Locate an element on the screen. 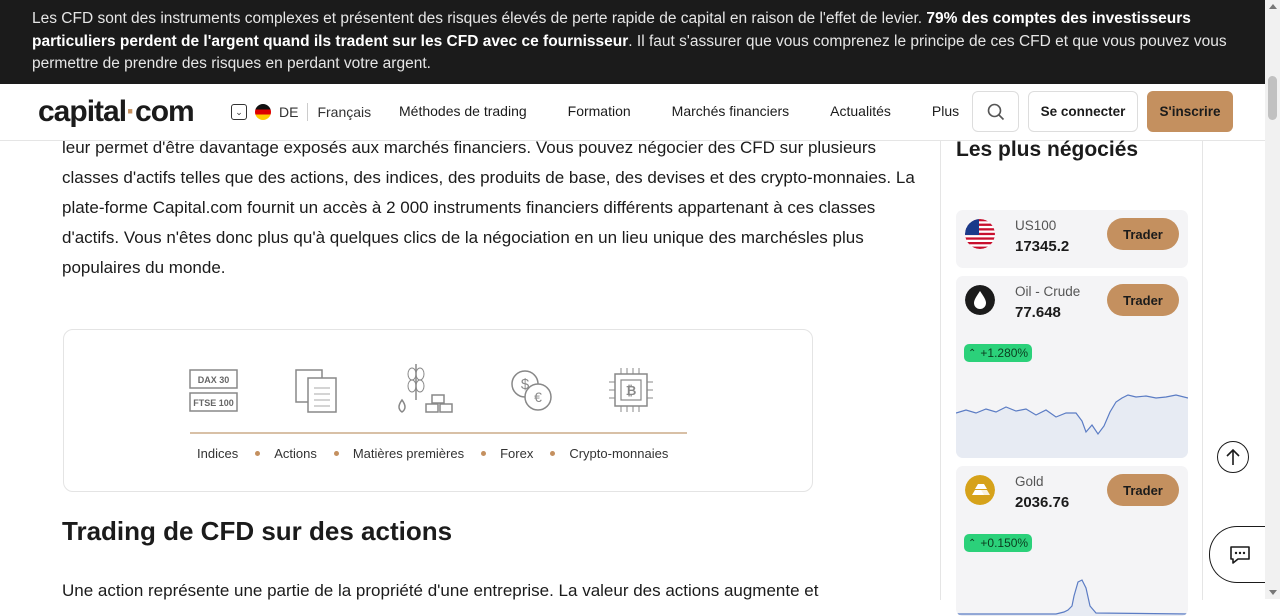 This screenshot has width=1280, height=616. scroll-down-arrow-icon is located at coordinates (1273, 592).